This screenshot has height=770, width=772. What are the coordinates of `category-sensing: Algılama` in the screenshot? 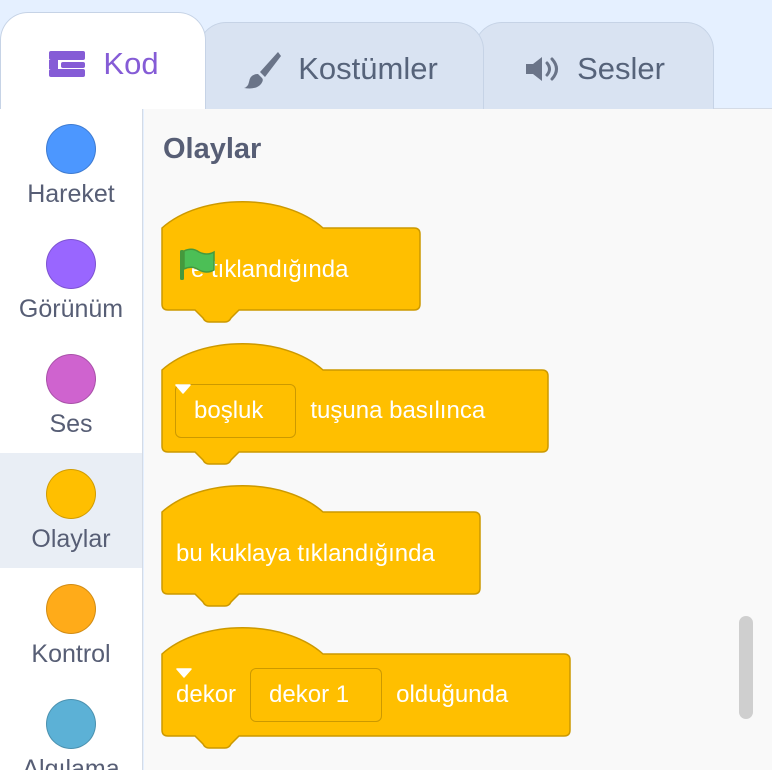 It's located at (71, 726).